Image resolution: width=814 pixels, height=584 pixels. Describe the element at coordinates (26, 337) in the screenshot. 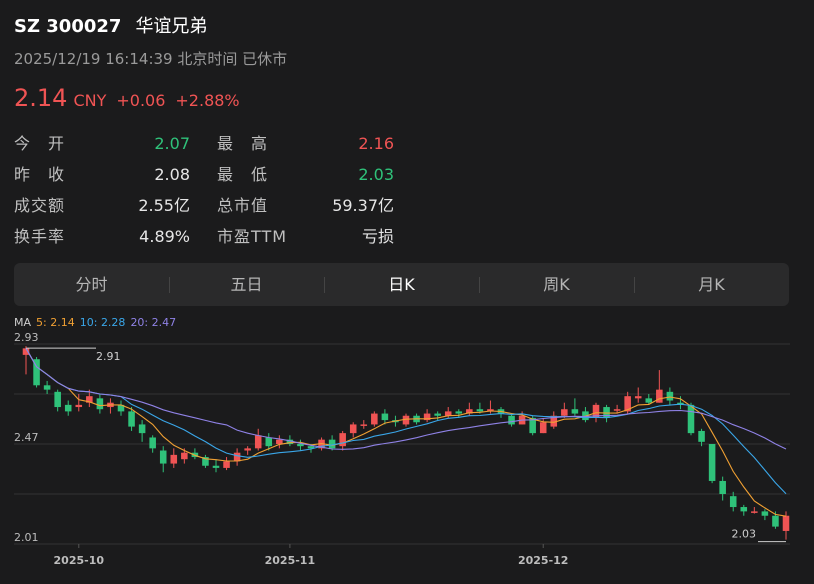

I see `y-tick-label: 2.93` at that location.